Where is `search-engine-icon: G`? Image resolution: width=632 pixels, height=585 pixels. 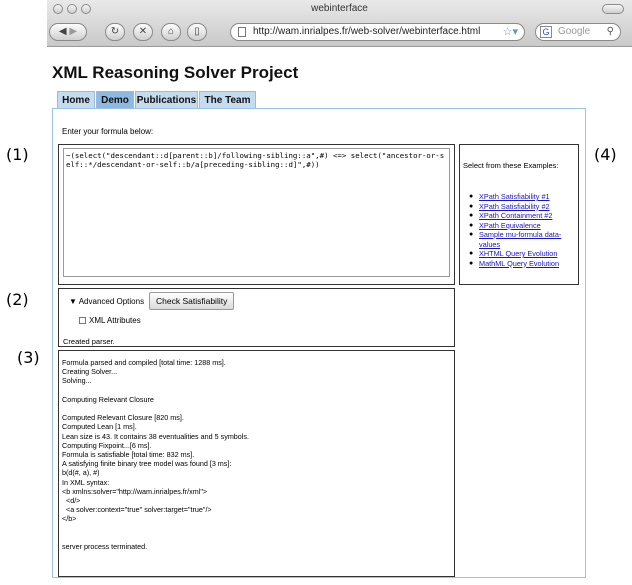
search-engine-icon: G is located at coordinates (546, 32).